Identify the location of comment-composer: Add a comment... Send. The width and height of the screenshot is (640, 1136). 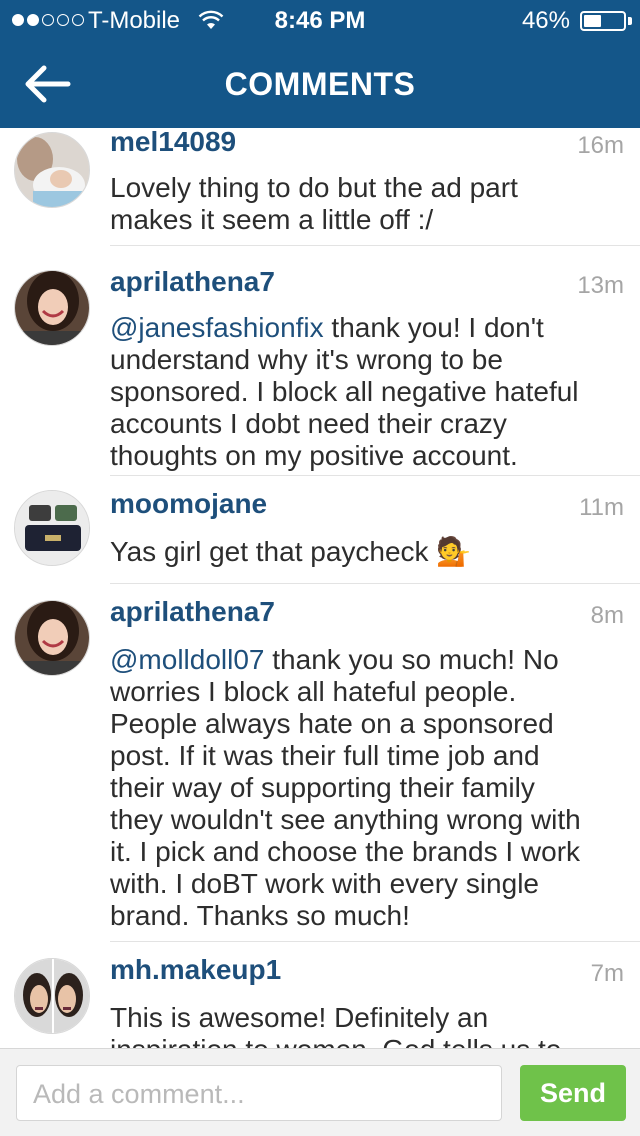
(320, 1092).